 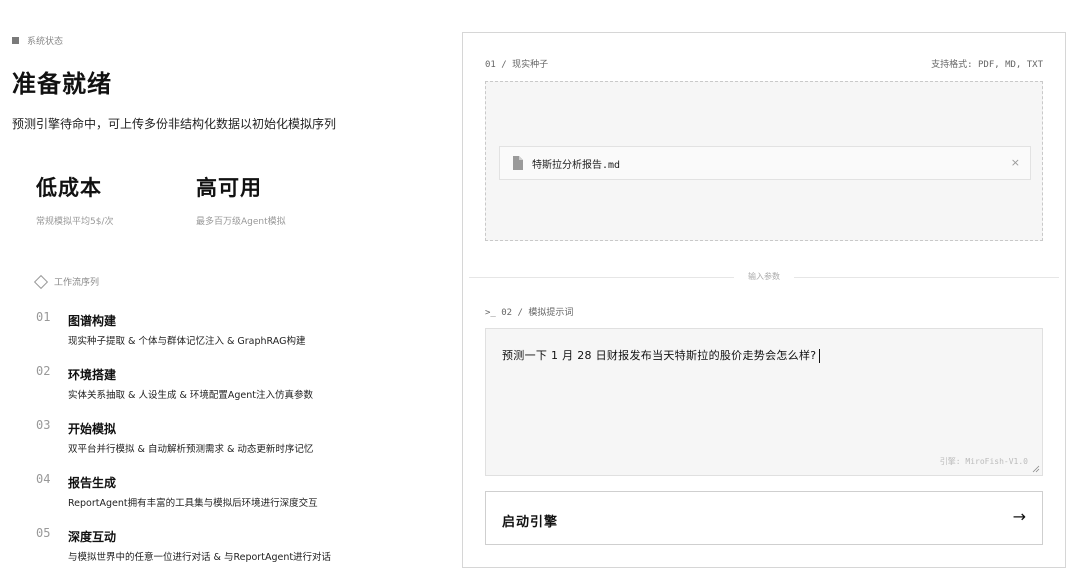 What do you see at coordinates (92, 483) in the screenshot?
I see `step-title: 报告生成` at bounding box center [92, 483].